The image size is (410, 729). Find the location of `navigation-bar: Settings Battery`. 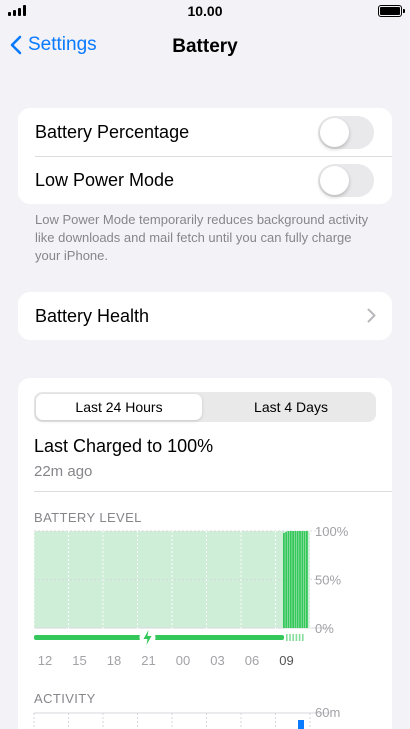

navigation-bar: Settings Battery is located at coordinates (205, 46).